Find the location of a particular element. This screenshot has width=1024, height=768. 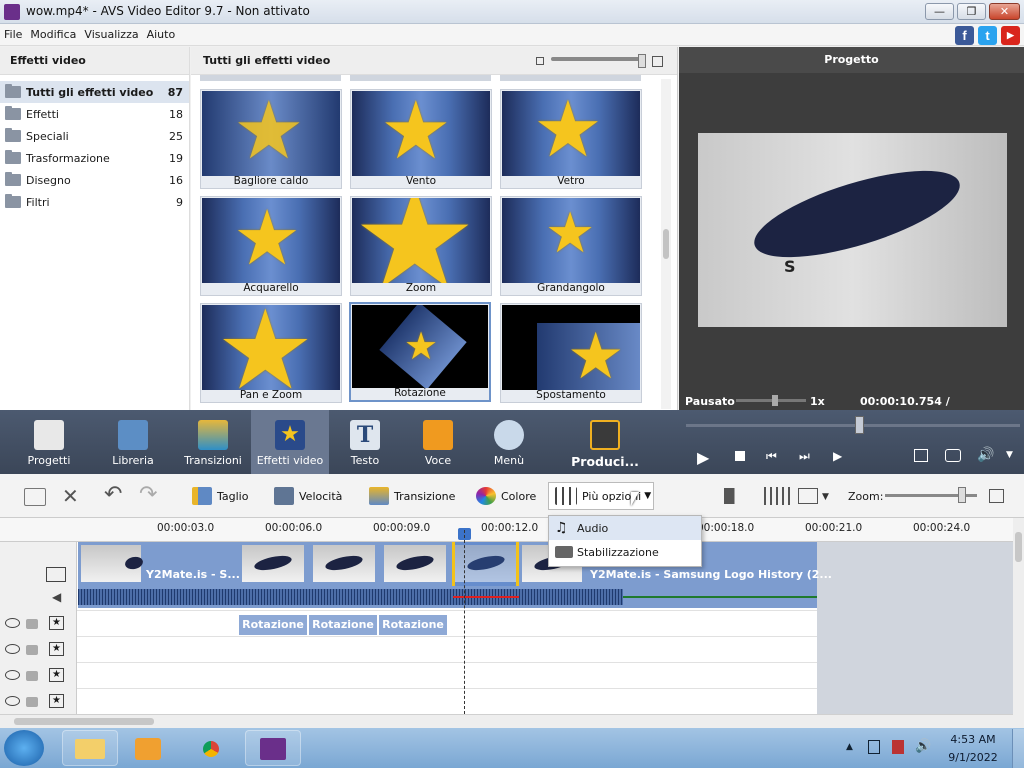

effect-tile-pan-e-zoom: ★ Pan e Zoom is located at coordinates (271, 353).